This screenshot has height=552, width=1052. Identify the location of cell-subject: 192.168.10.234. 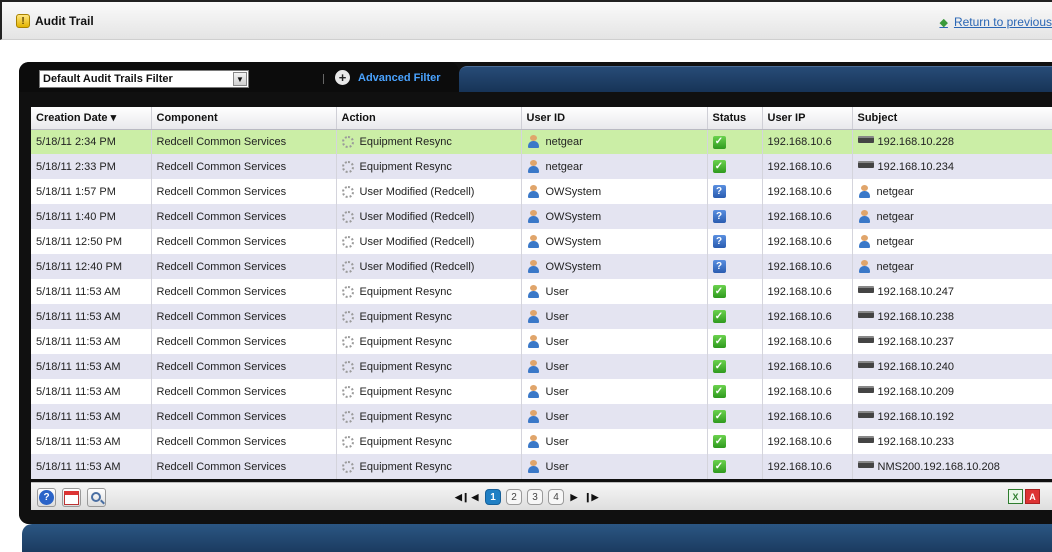
(952, 166).